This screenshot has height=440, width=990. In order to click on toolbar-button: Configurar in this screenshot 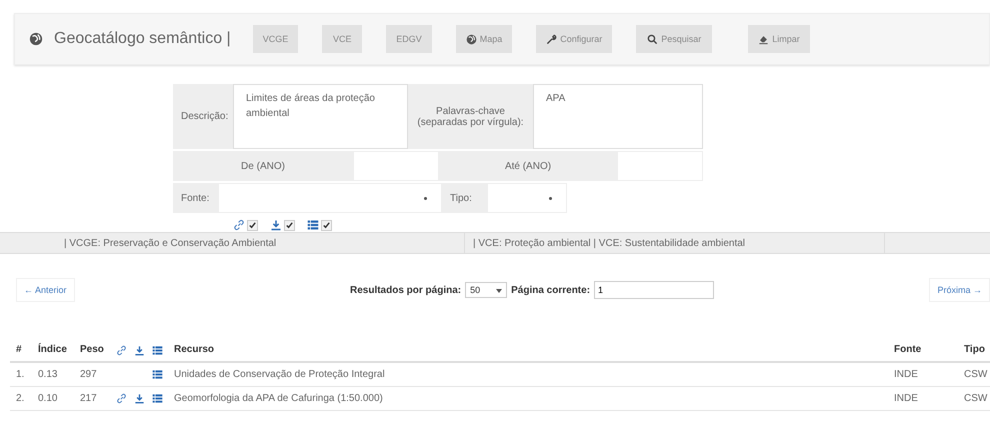, I will do `click(574, 39)`.